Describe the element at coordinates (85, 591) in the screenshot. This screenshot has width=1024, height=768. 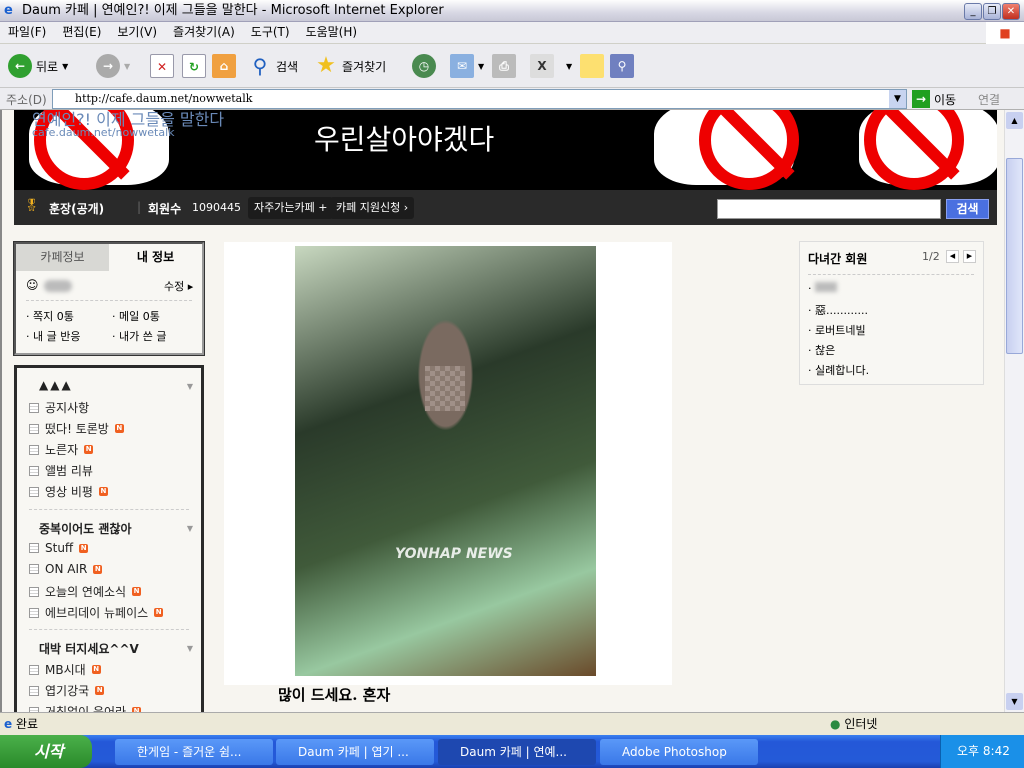
I see `board-item: 오늘의 연예소식 N` at that location.